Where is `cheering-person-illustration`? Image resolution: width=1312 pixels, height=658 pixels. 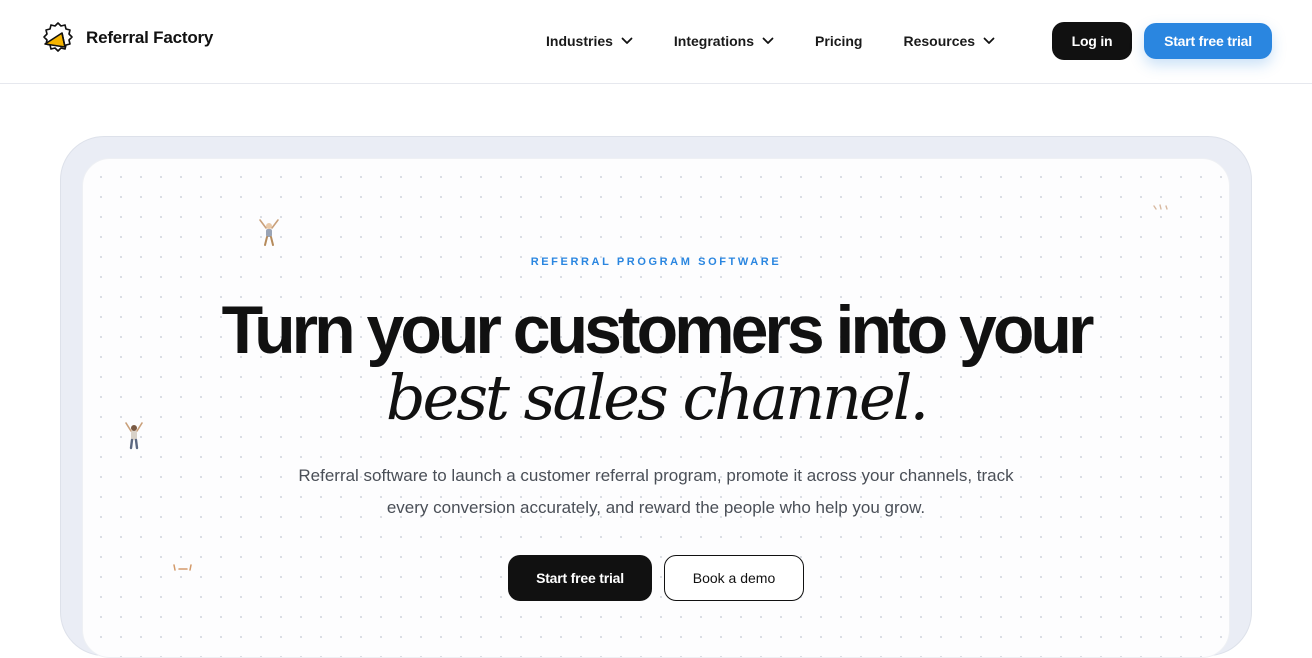
cheering-person-illustration is located at coordinates (269, 232).